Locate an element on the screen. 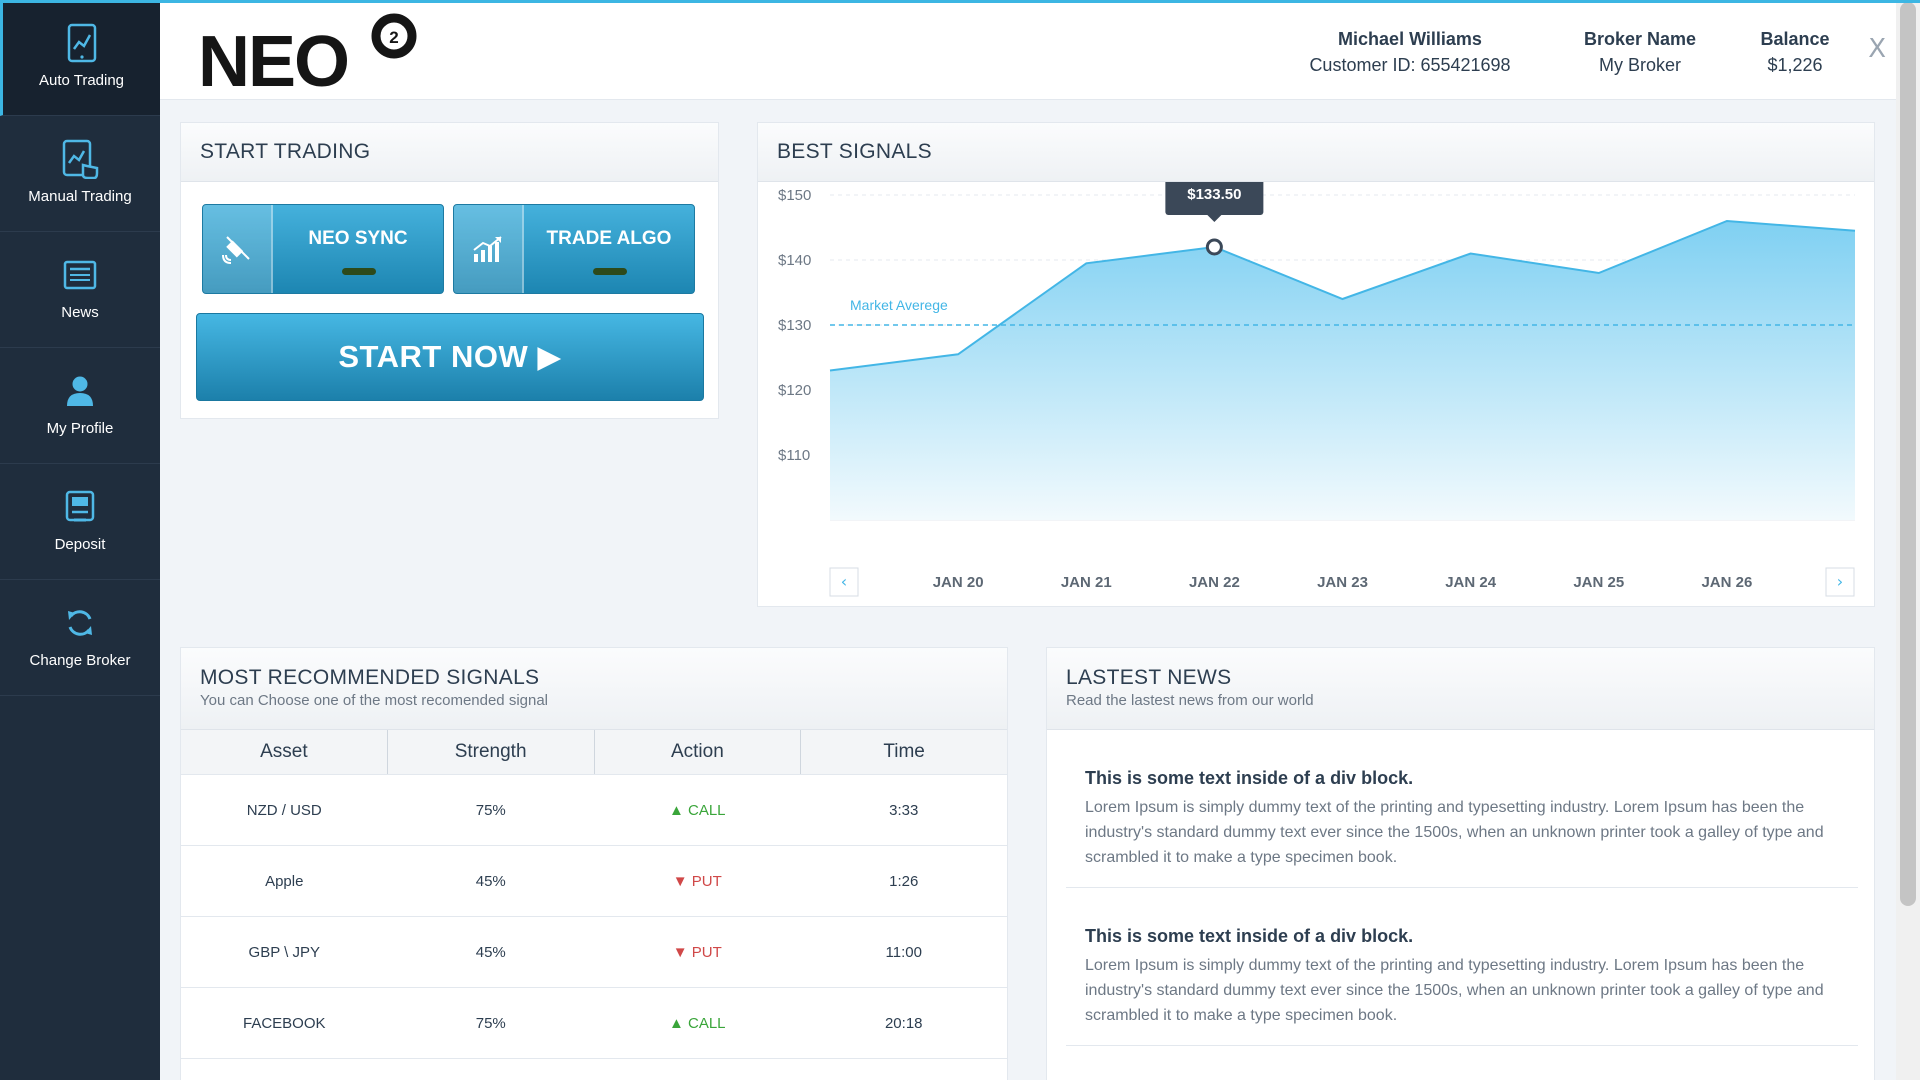 The image size is (1920, 1080). sidebar-item-label: Manual Trading is located at coordinates (80, 196).